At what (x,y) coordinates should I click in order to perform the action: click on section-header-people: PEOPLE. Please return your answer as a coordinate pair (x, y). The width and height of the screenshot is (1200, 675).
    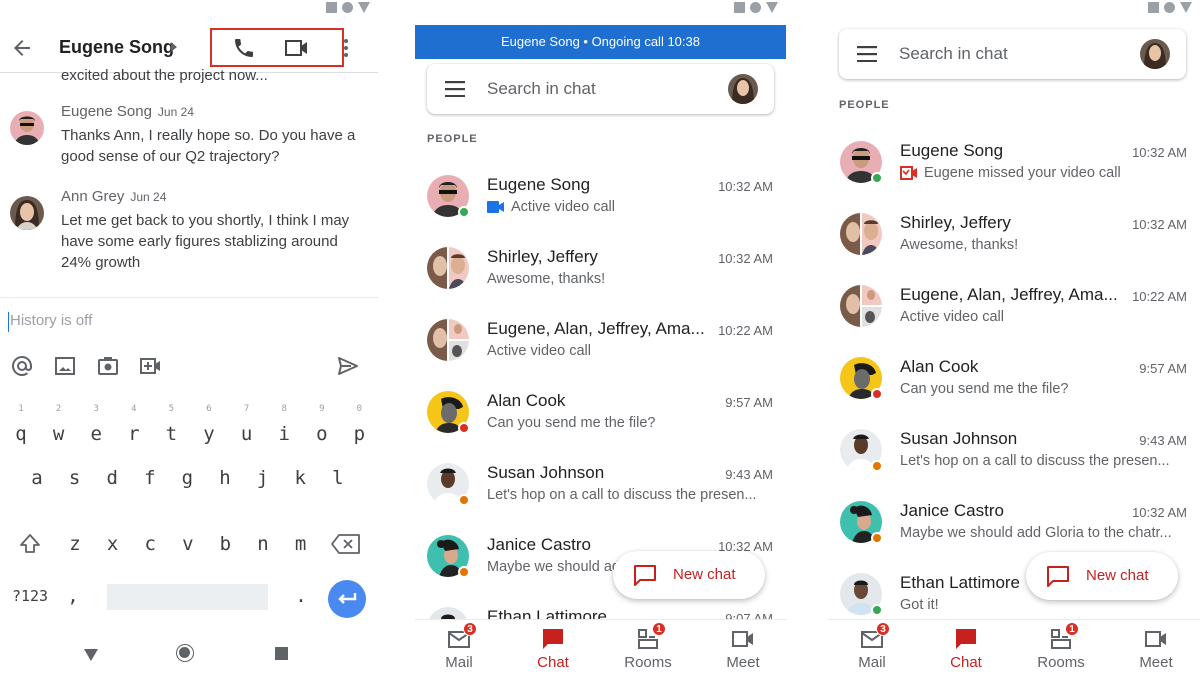
    Looking at the image, I should click on (452, 139).